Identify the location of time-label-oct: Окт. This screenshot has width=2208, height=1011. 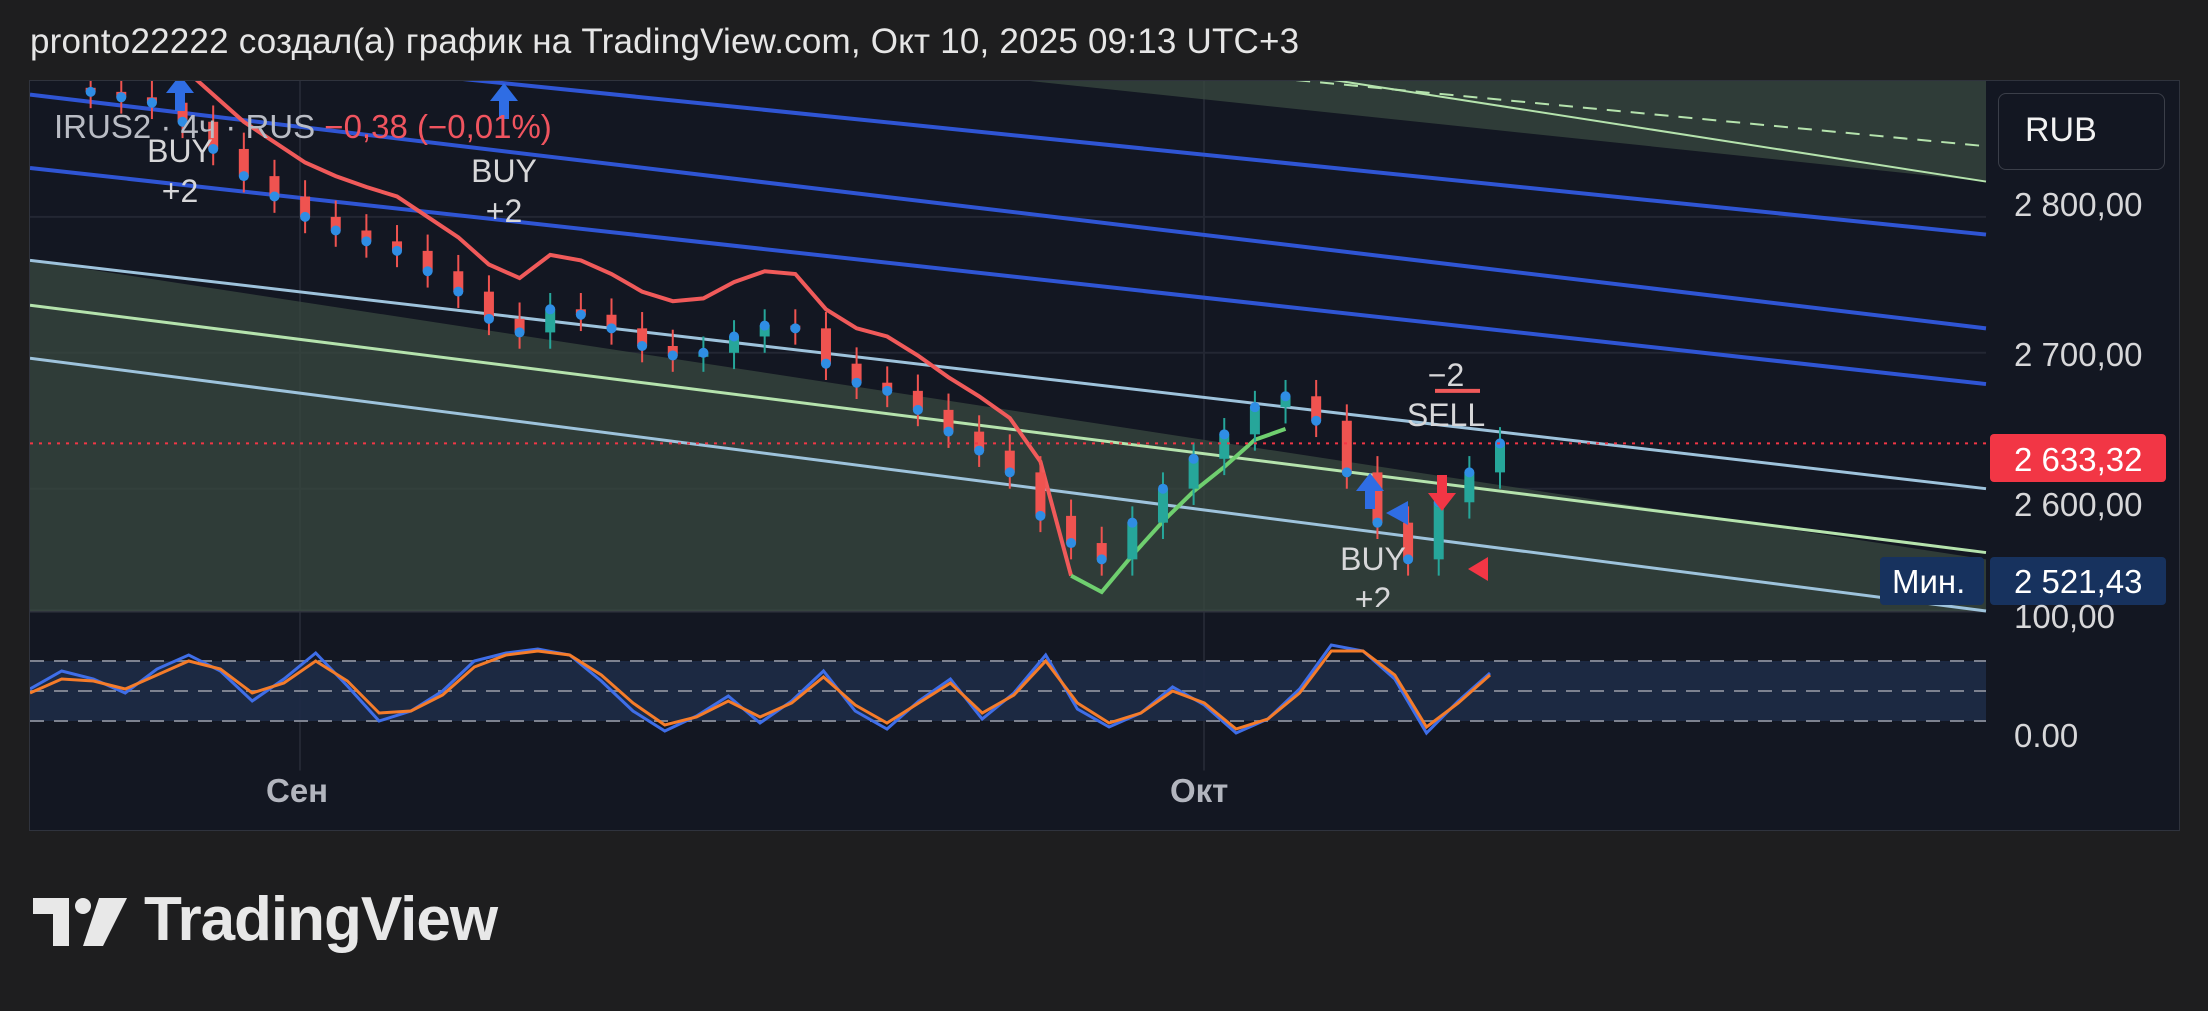
(1199, 790).